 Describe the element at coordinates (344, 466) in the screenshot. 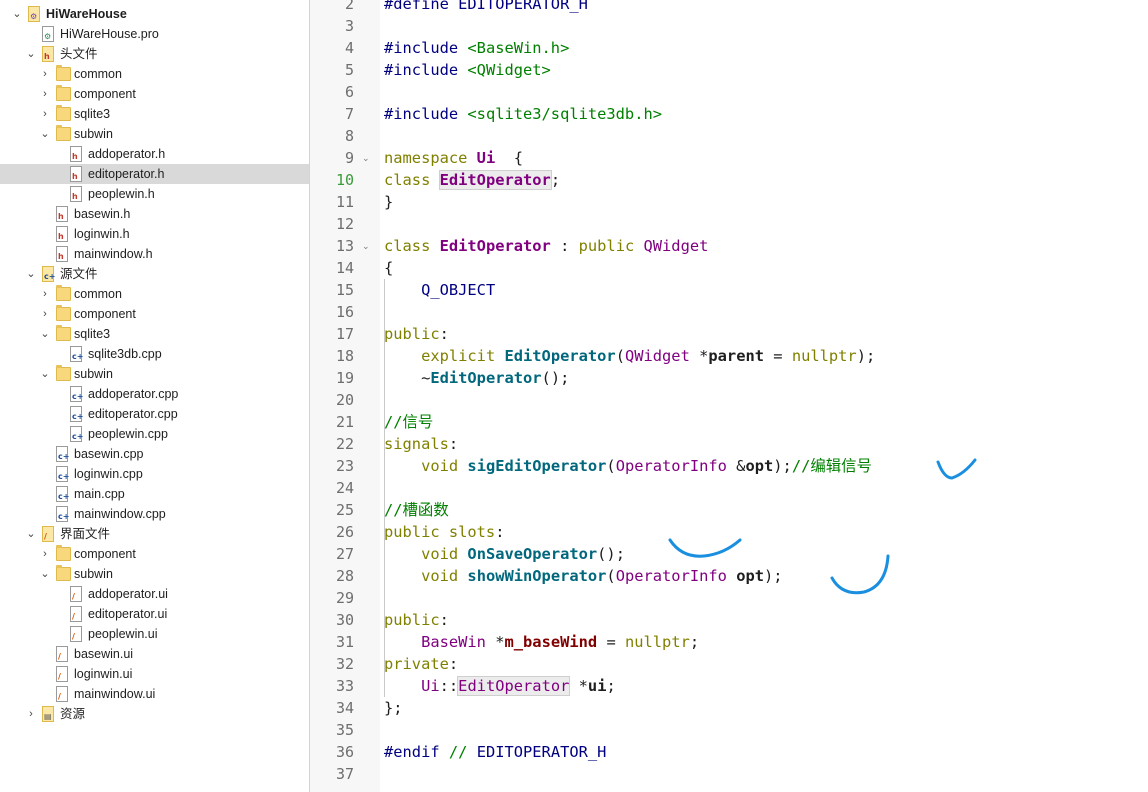

I see `line-number: 23` at that location.